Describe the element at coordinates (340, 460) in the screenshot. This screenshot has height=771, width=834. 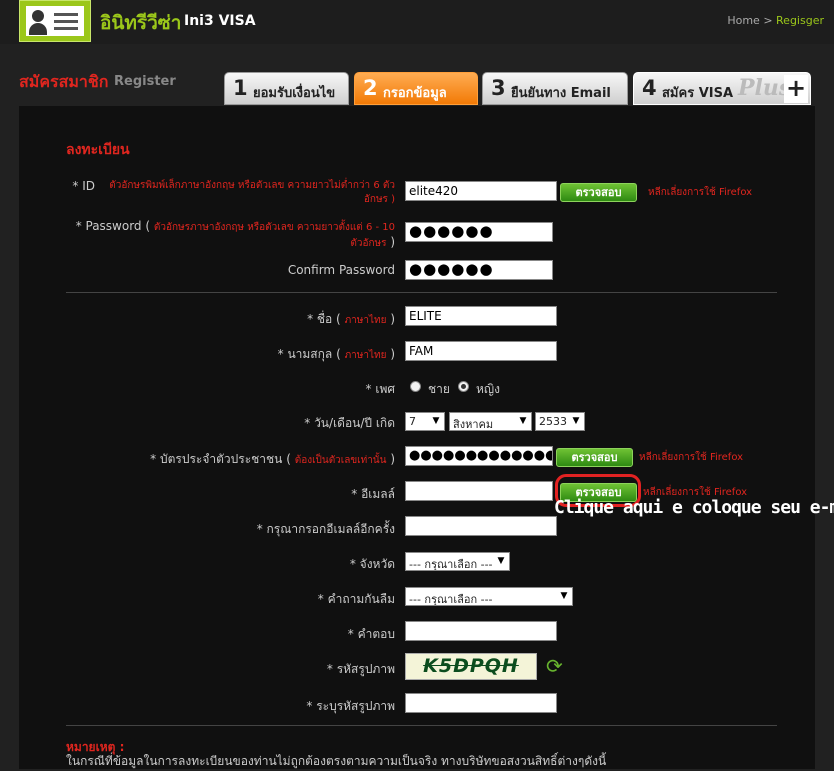
I see `citizen-id-note: ต้องเป็นตัวเลขเท่านั้น` at that location.